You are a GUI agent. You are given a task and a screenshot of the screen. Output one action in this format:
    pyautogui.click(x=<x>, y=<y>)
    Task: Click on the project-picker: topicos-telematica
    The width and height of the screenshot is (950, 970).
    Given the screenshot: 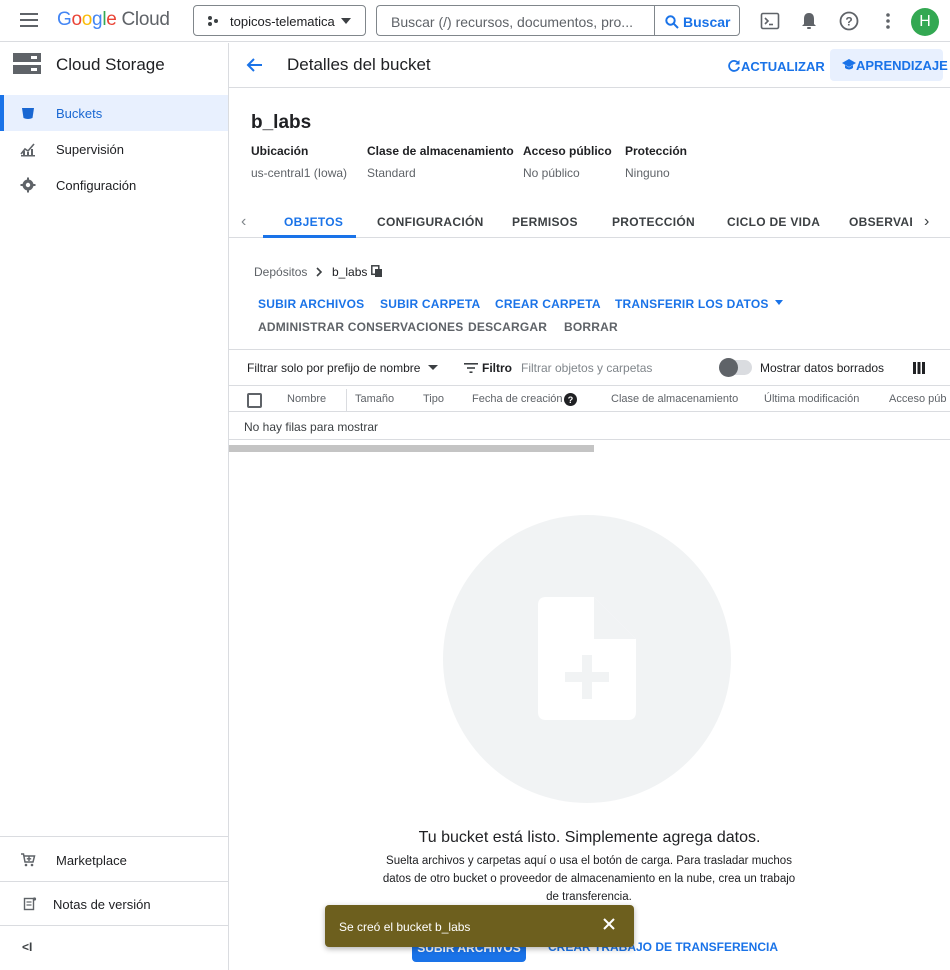 What is the action you would take?
    pyautogui.click(x=279, y=20)
    